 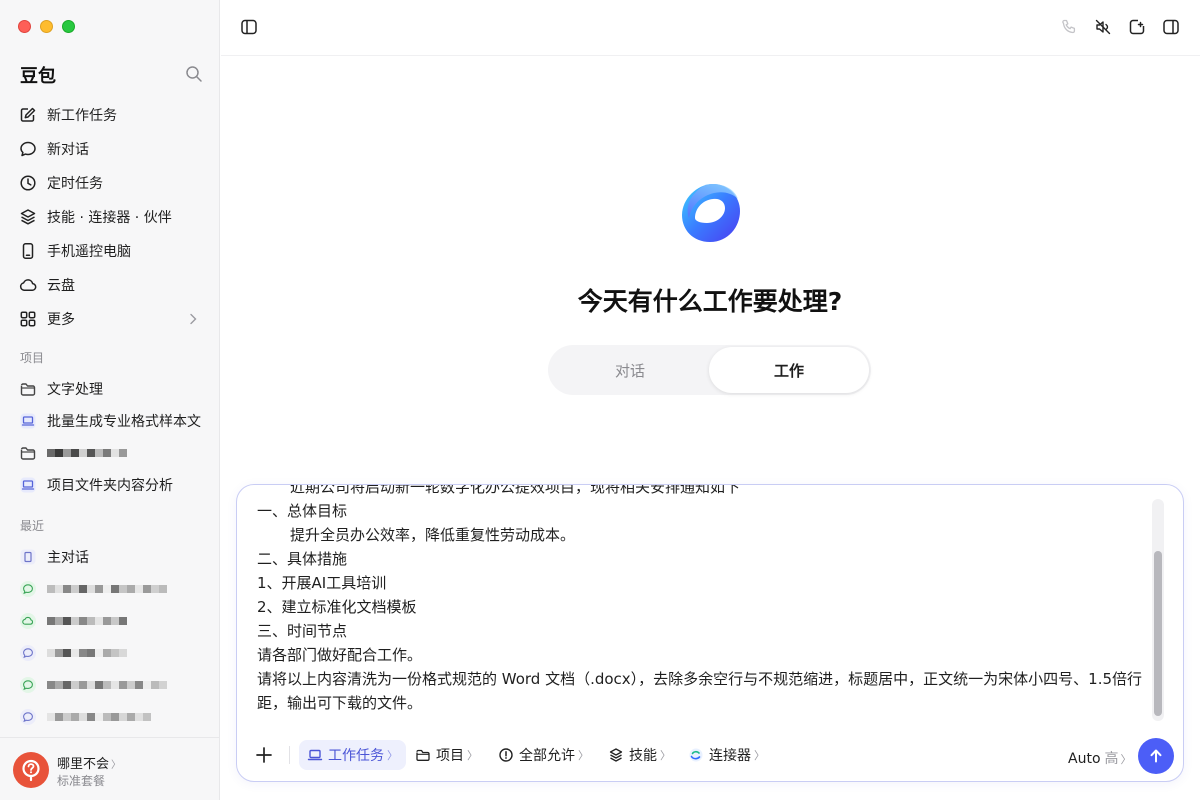 What do you see at coordinates (1171, 27) in the screenshot?
I see `right-panel-toggle-icon` at bounding box center [1171, 27].